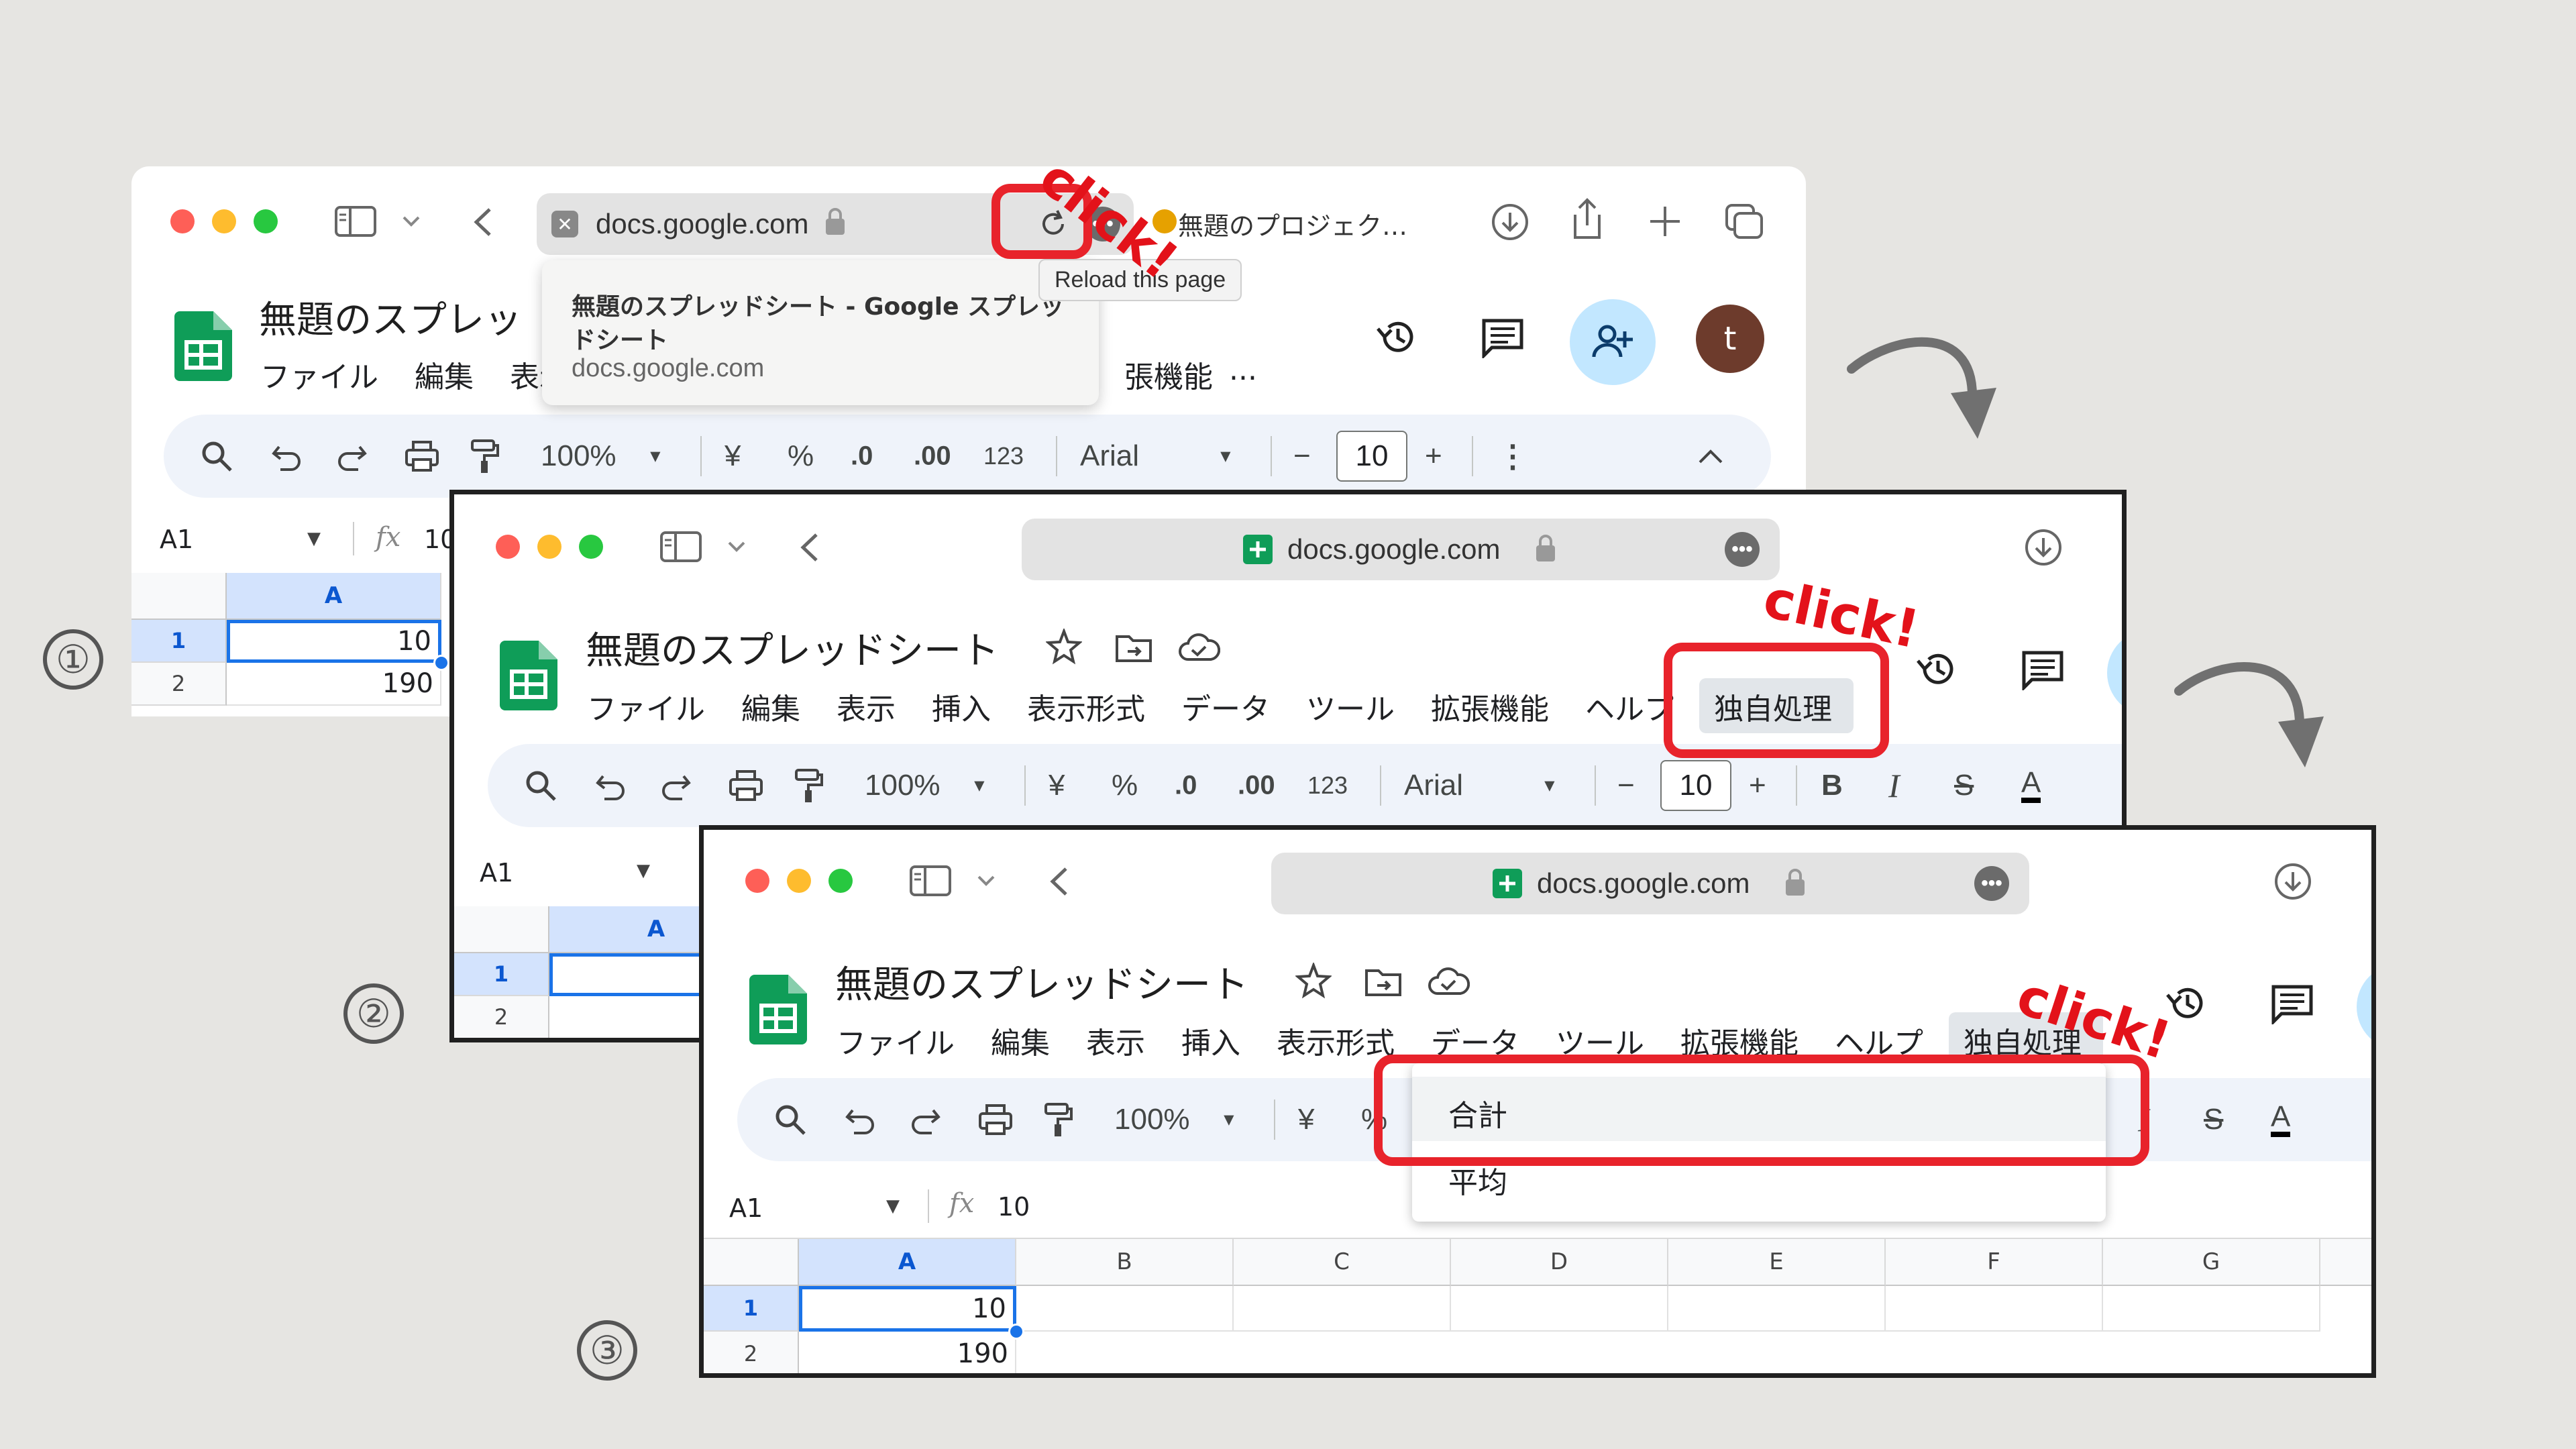 This screenshot has width=2576, height=1449. What do you see at coordinates (1125, 1262) in the screenshot?
I see `column-header-b: B` at bounding box center [1125, 1262].